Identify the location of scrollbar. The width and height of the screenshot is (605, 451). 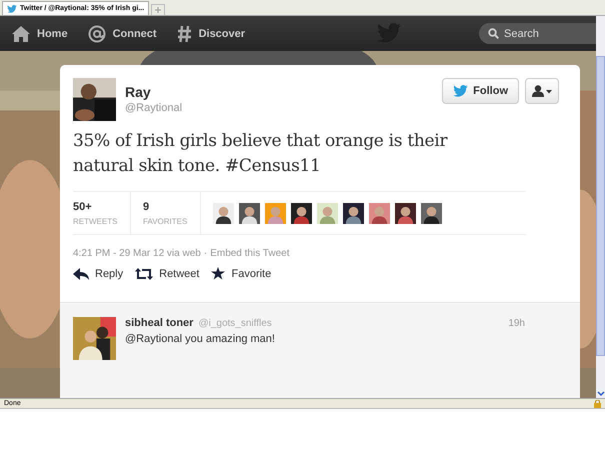
(600, 207).